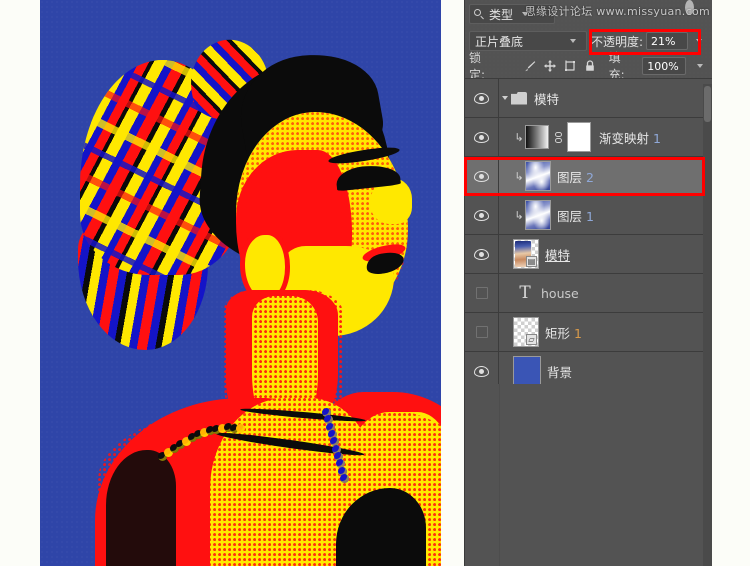 The height and width of the screenshot is (566, 750). What do you see at coordinates (525, 293) in the screenshot?
I see `text-layer-icon: T` at bounding box center [525, 293].